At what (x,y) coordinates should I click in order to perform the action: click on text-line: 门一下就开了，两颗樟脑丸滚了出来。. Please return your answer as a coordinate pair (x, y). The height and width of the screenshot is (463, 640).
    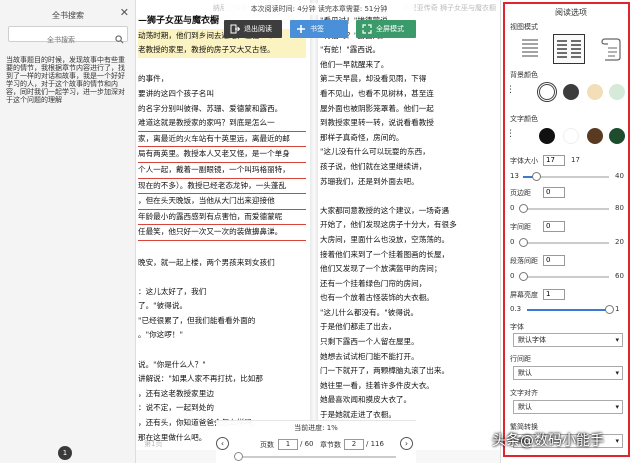
    Looking at the image, I should click on (385, 371).